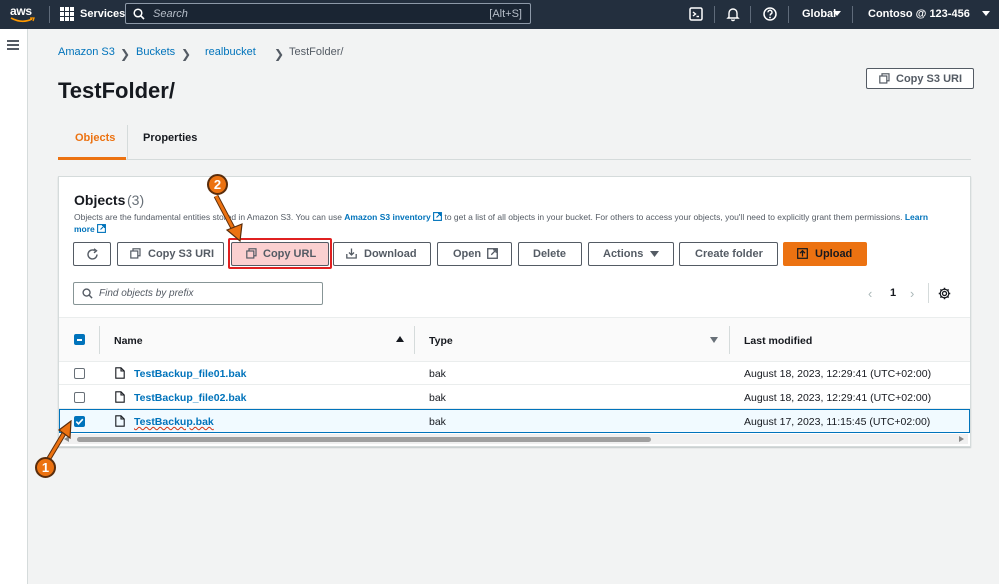  What do you see at coordinates (190, 374) in the screenshot?
I see `object-name-link: TestBackup_file01.bak` at bounding box center [190, 374].